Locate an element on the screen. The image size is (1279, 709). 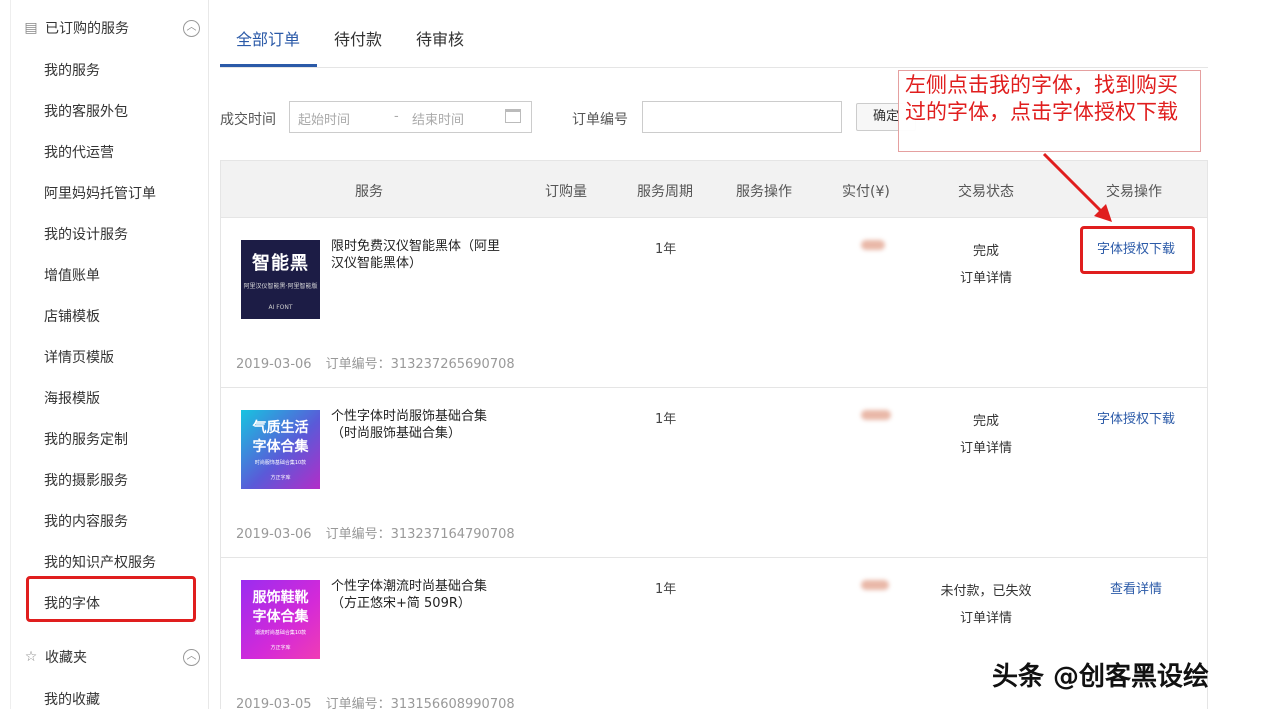
order-meta: 2019-03-05 订单编号：313156608990708 is located at coordinates (382, 701).